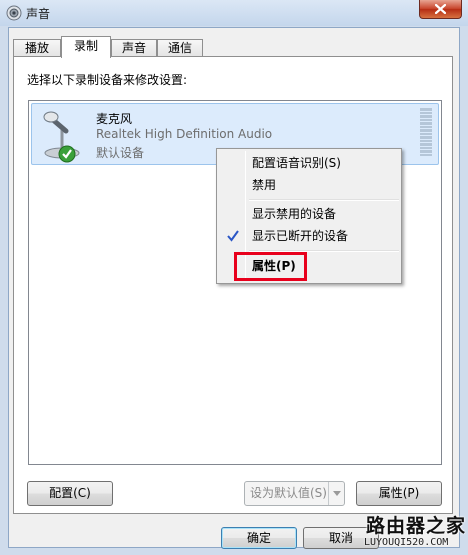 This screenshot has width=468, height=555. I want to click on menu-item-configure-speech: 配置语音识别(S), so click(309, 163).